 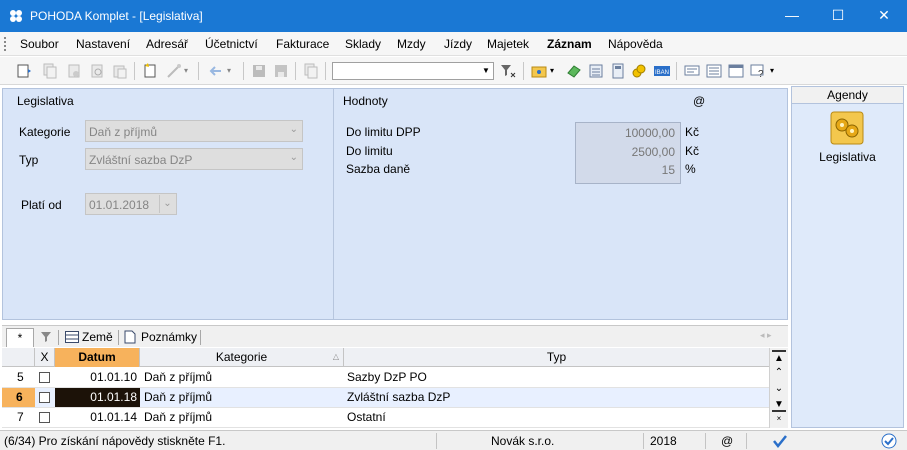 I want to click on scroll-down-icon: ⌄, so click(x=779, y=389).